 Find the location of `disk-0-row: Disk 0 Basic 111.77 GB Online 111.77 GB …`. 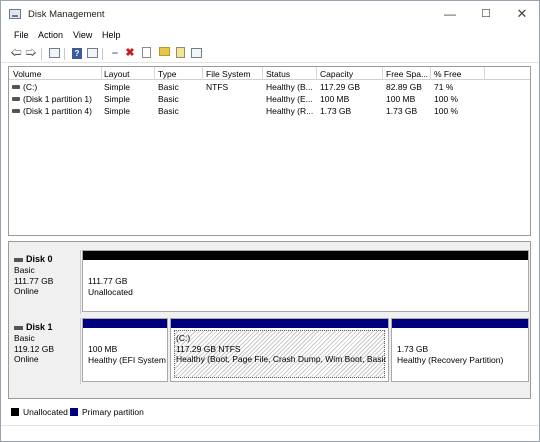

disk-0-row: Disk 0 Basic 111.77 GB Online 111.77 GB … is located at coordinates (269, 282).